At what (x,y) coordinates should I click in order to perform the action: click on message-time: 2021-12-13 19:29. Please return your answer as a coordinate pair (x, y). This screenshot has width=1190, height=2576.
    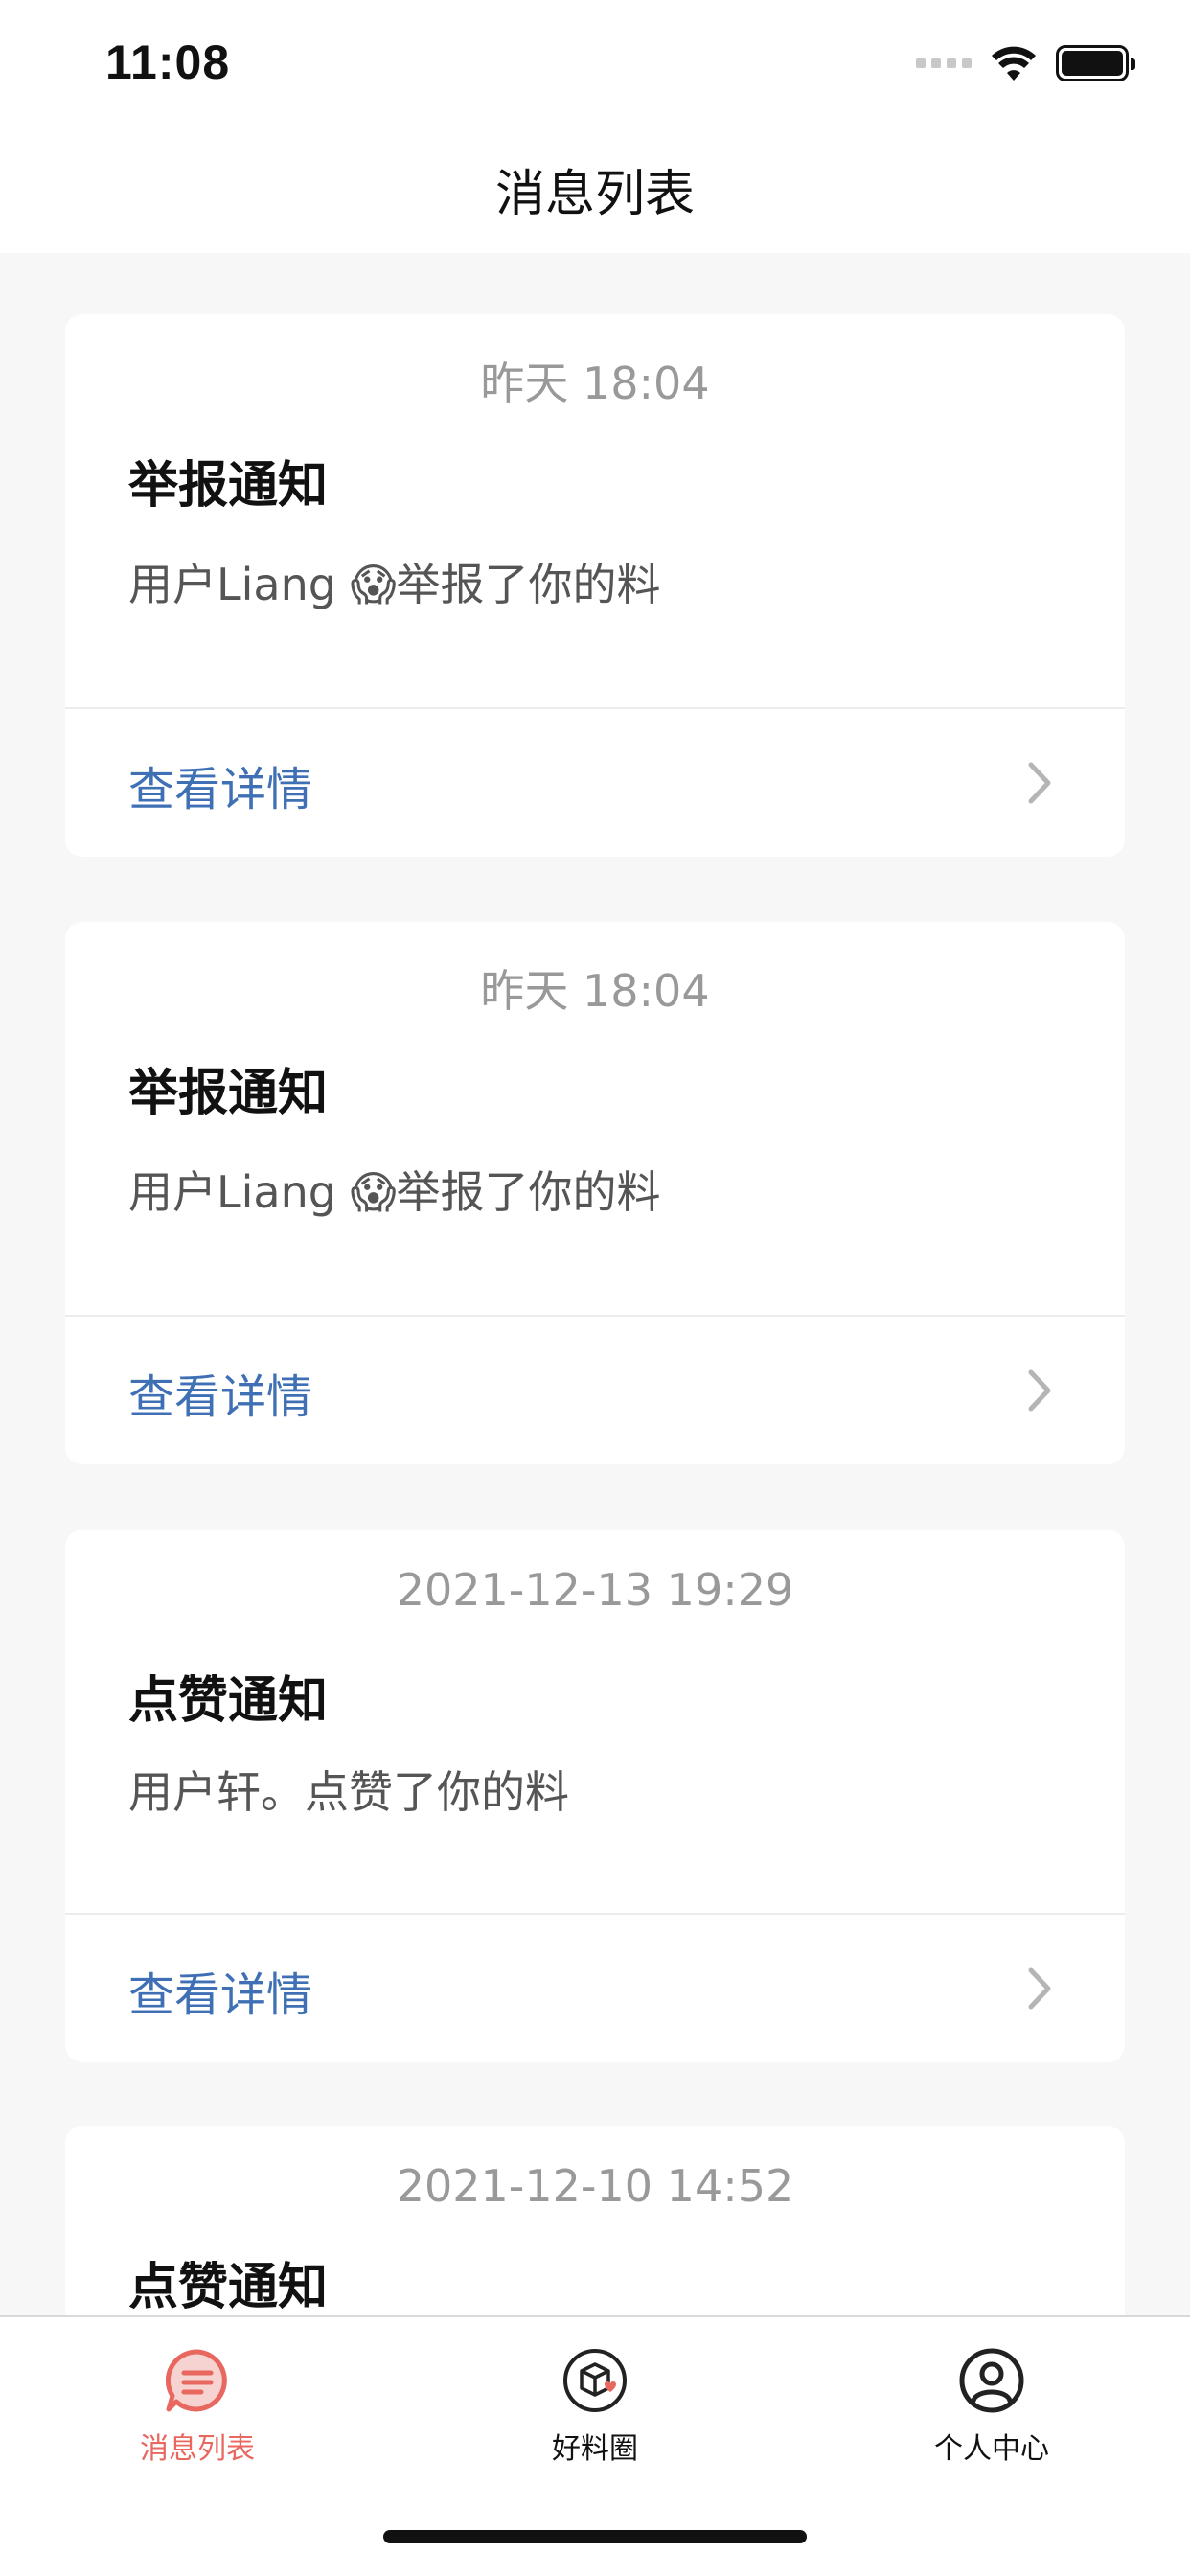
    Looking at the image, I should click on (595, 1590).